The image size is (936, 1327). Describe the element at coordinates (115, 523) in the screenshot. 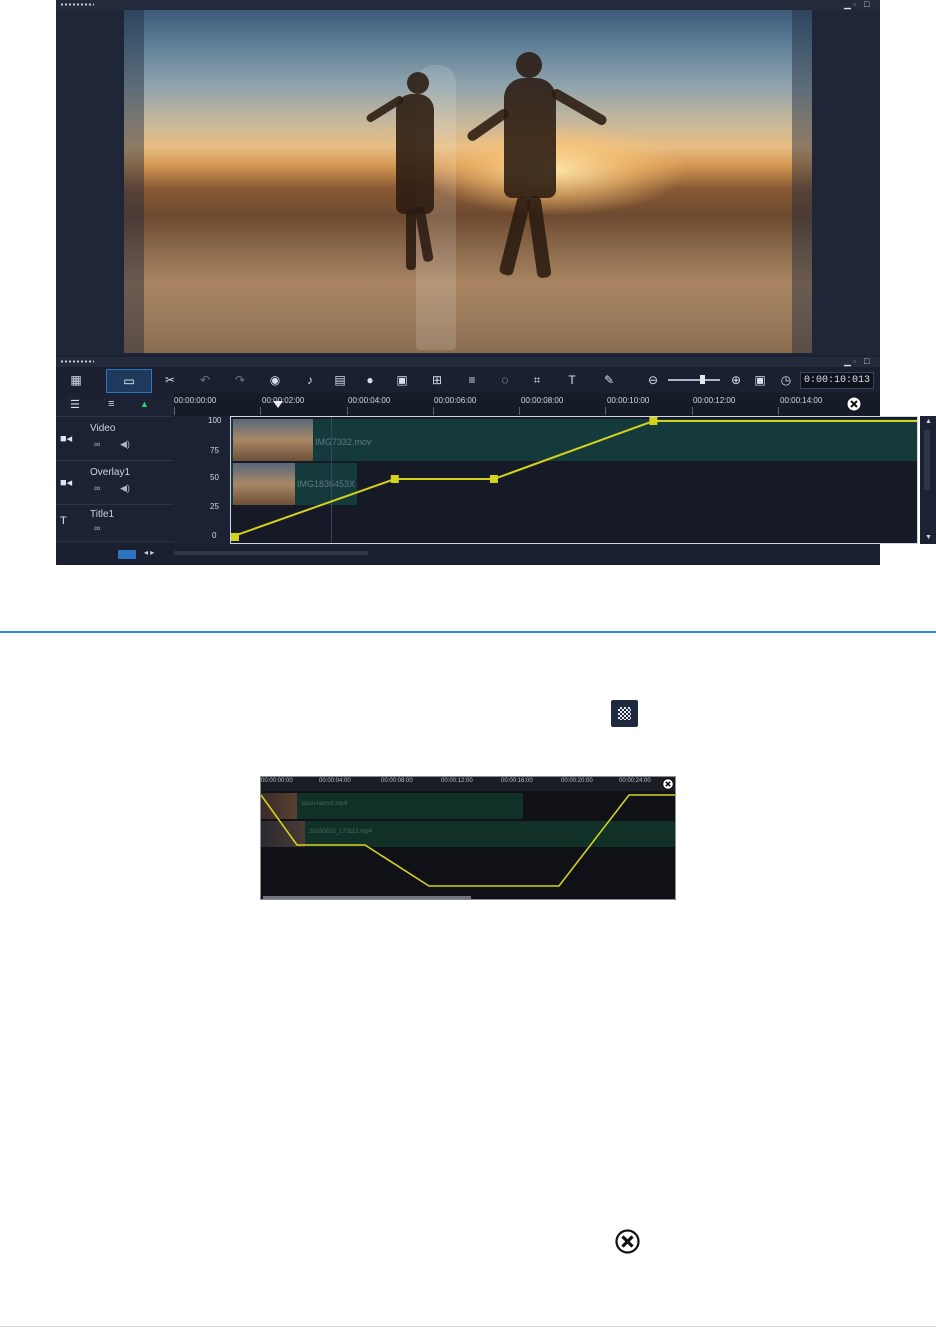

I see `track-header-title1: T Title1 ∞` at that location.